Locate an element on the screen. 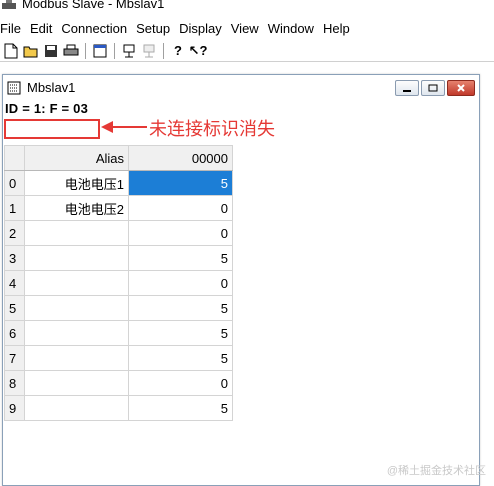 The width and height of the screenshot is (494, 486). app-titlebar: Modbus Slave - Mbslav1 is located at coordinates (247, 6).